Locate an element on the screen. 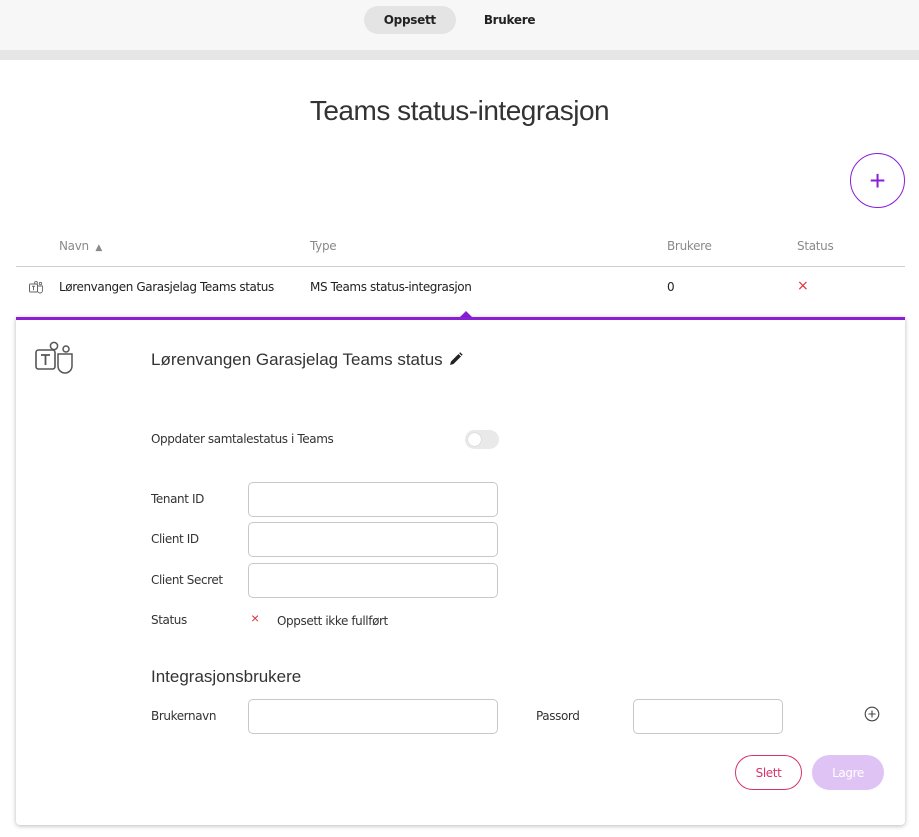 The width and height of the screenshot is (919, 837). update-call-status-toggle is located at coordinates (482, 439).